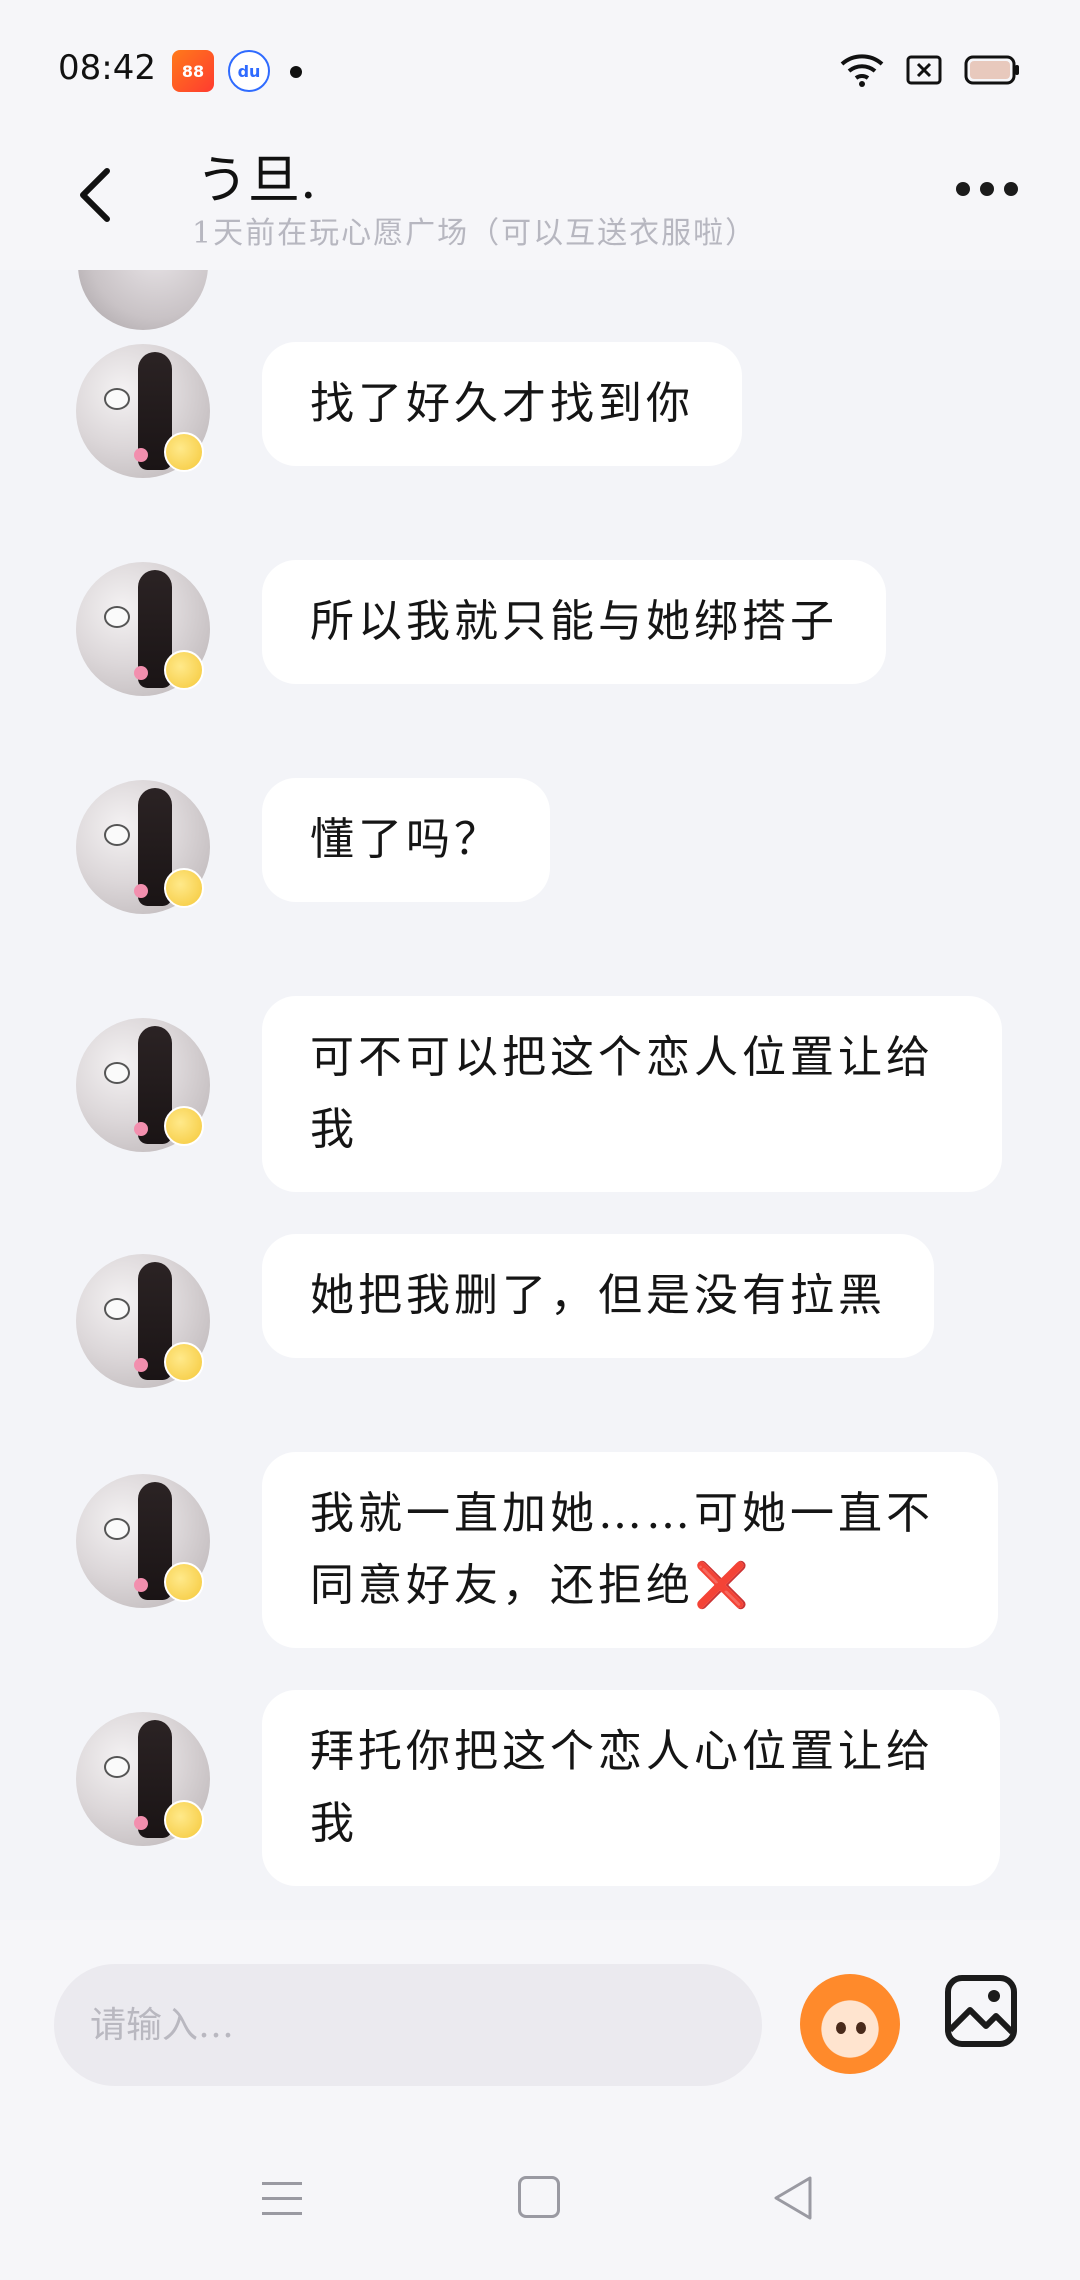 The image size is (1080, 2280). I want to click on back-triangle-icon, so click(792, 2200).